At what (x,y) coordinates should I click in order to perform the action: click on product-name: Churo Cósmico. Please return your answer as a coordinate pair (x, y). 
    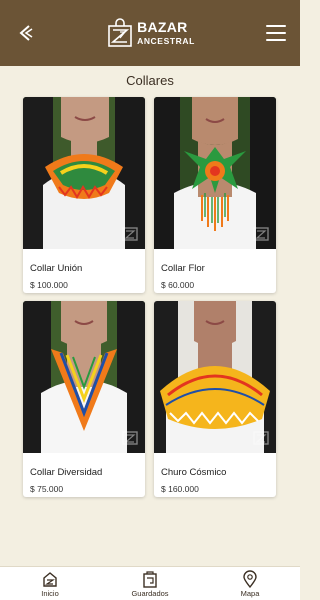
    Looking at the image, I should click on (194, 472).